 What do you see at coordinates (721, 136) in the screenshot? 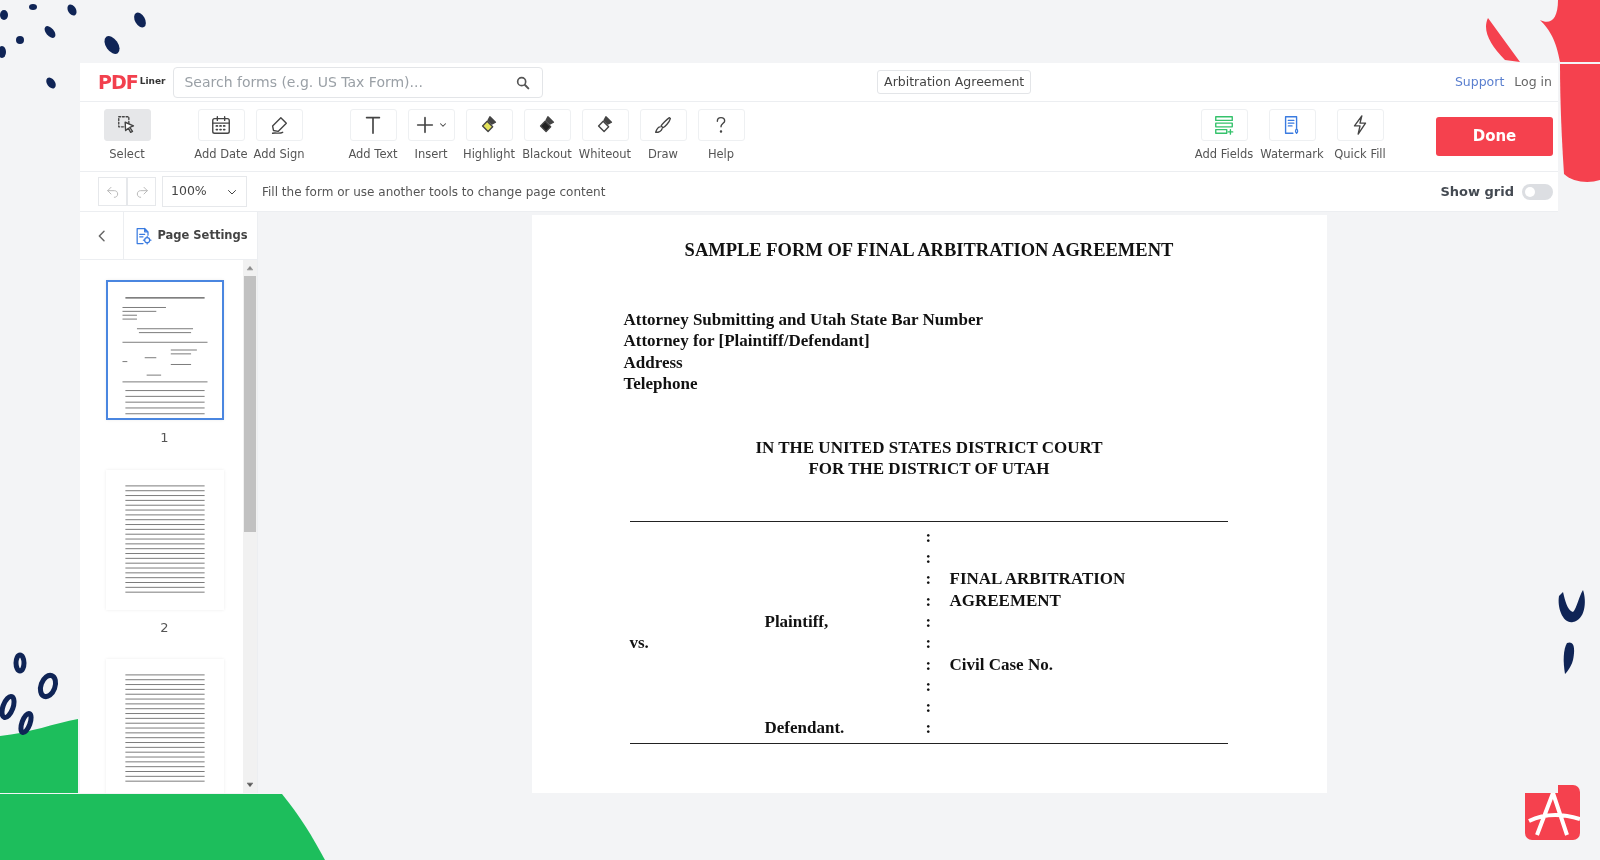
I see `tool-button: Help` at bounding box center [721, 136].